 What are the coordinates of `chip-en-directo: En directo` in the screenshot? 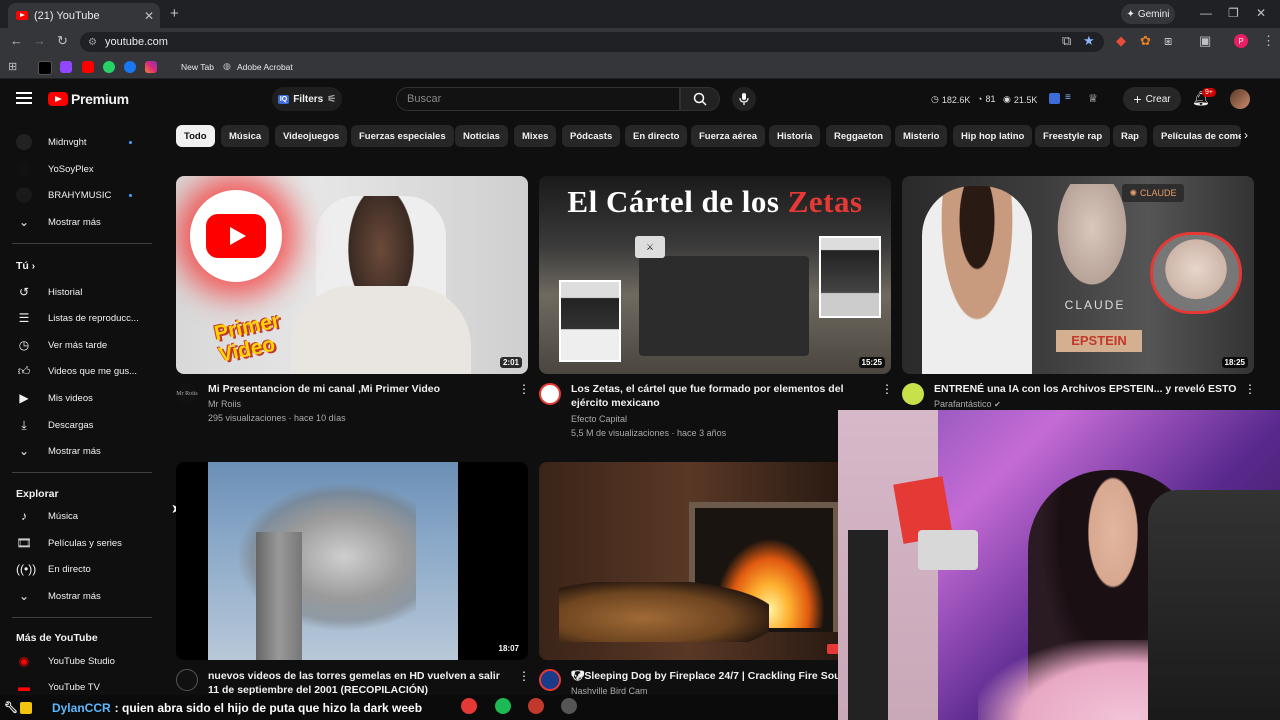 It's located at (656, 136).